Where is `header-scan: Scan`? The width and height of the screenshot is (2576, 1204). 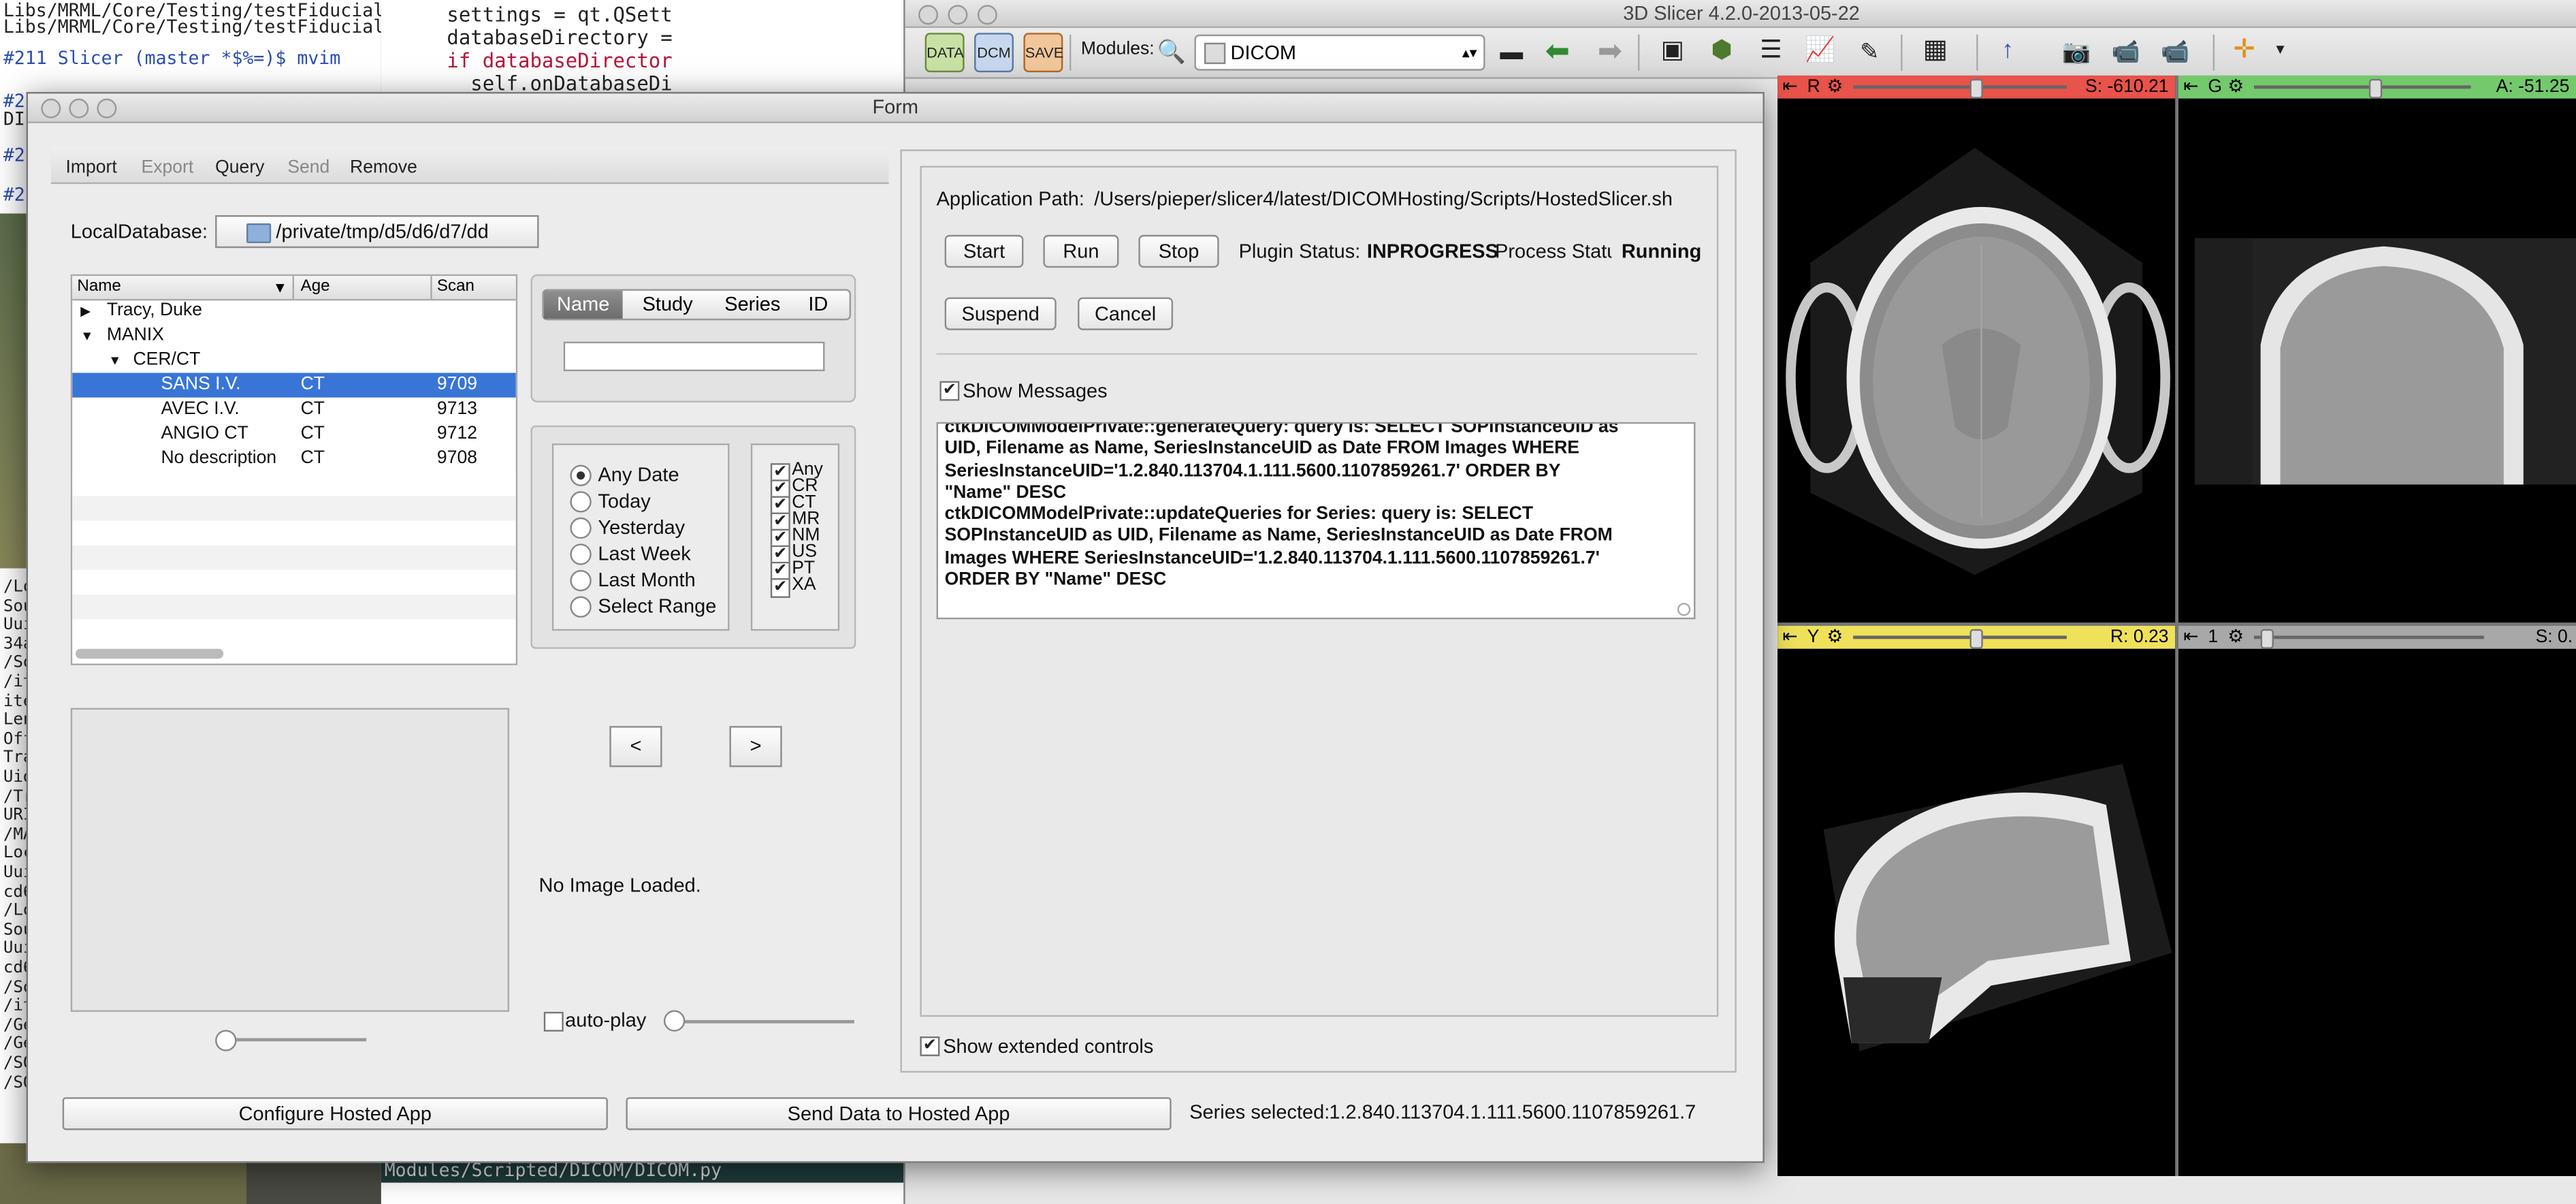
header-scan: Scan is located at coordinates (456, 287).